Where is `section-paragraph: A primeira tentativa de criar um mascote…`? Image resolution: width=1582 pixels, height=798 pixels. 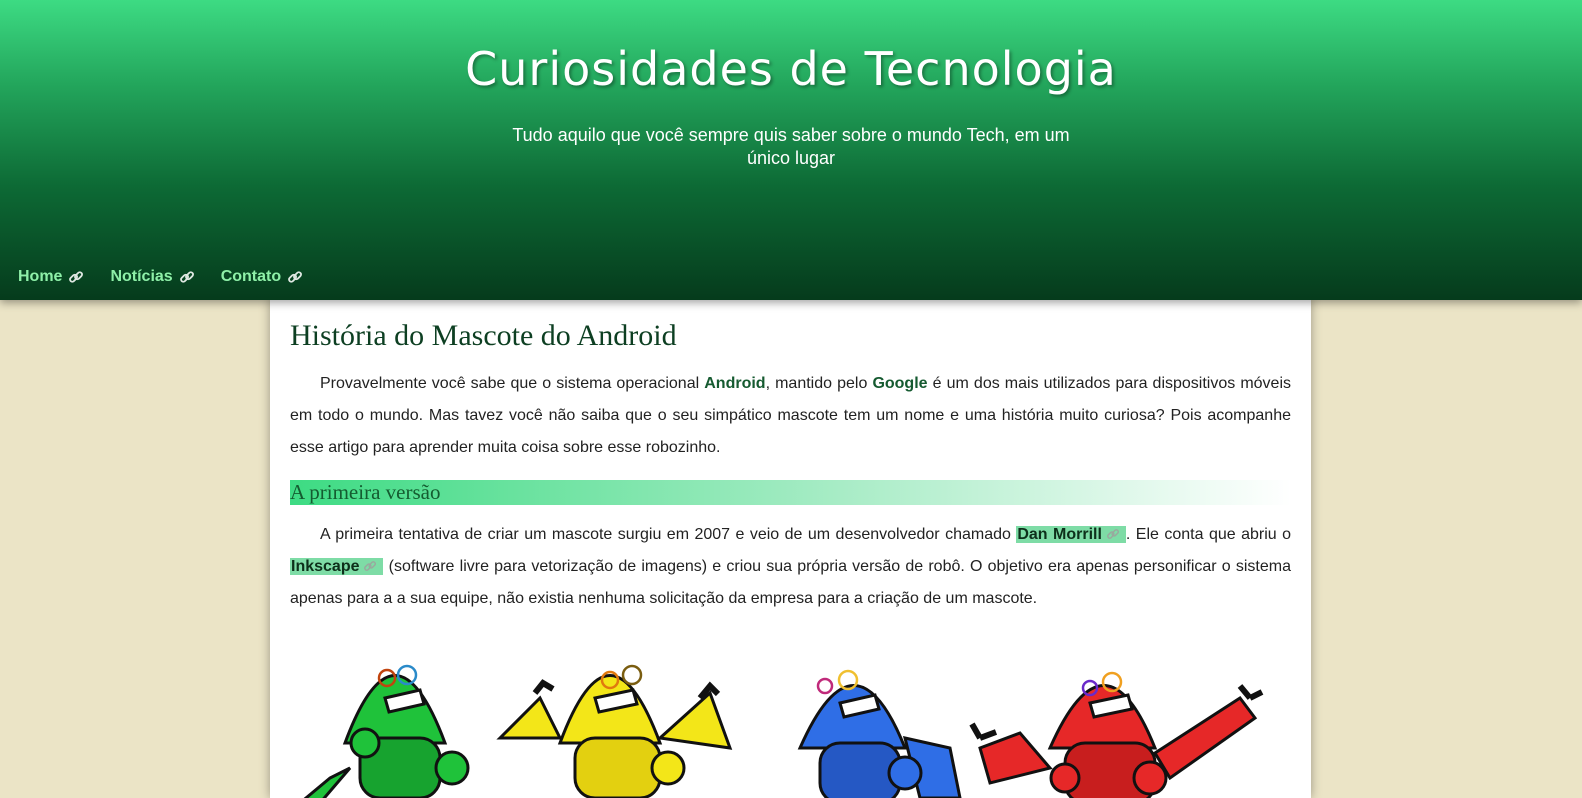 section-paragraph: A primeira tentativa de criar um mascote… is located at coordinates (790, 567).